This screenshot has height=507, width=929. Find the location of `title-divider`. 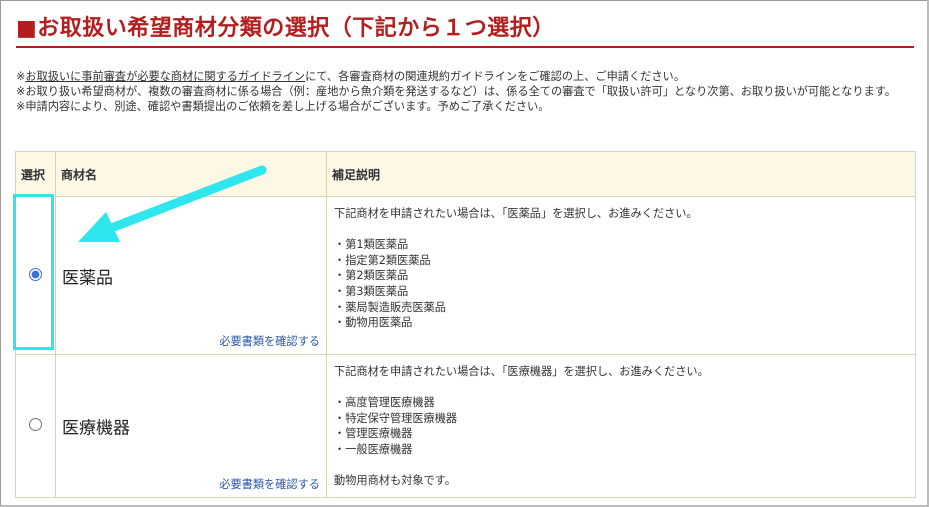

title-divider is located at coordinates (465, 47).